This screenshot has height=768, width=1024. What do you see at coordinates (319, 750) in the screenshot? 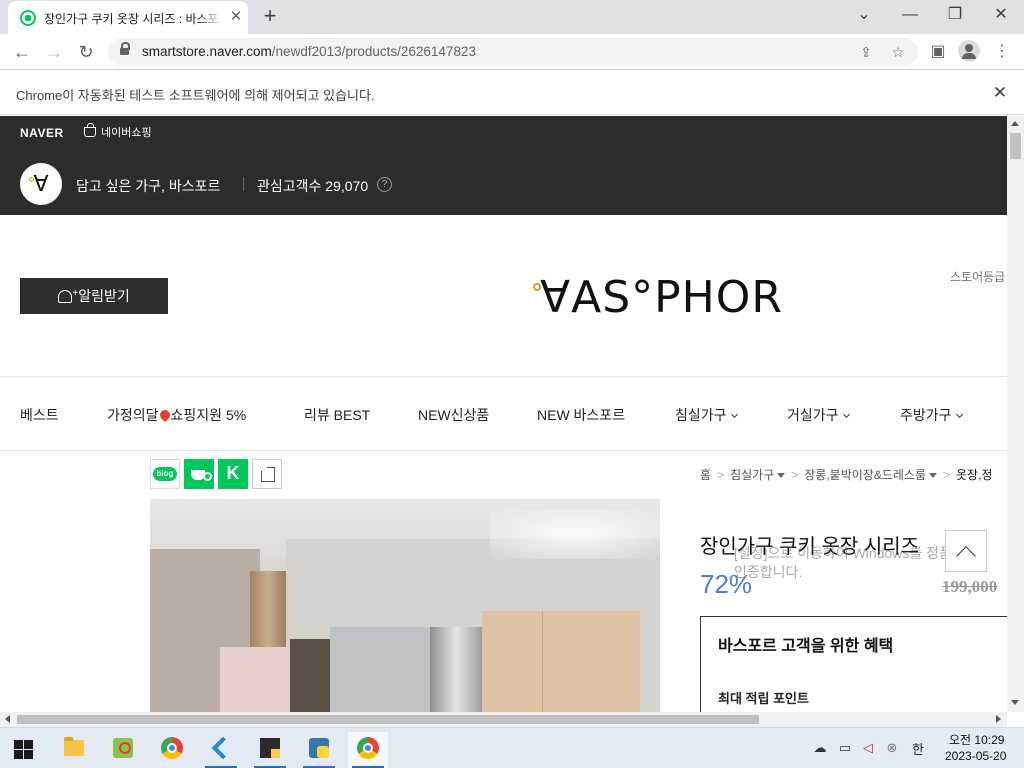
I see `python-app` at bounding box center [319, 750].